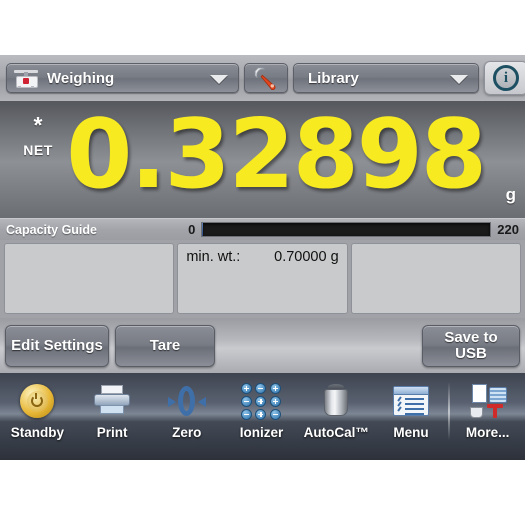 The image size is (525, 525). I want to click on display-indicators: * NET, so click(38, 135).